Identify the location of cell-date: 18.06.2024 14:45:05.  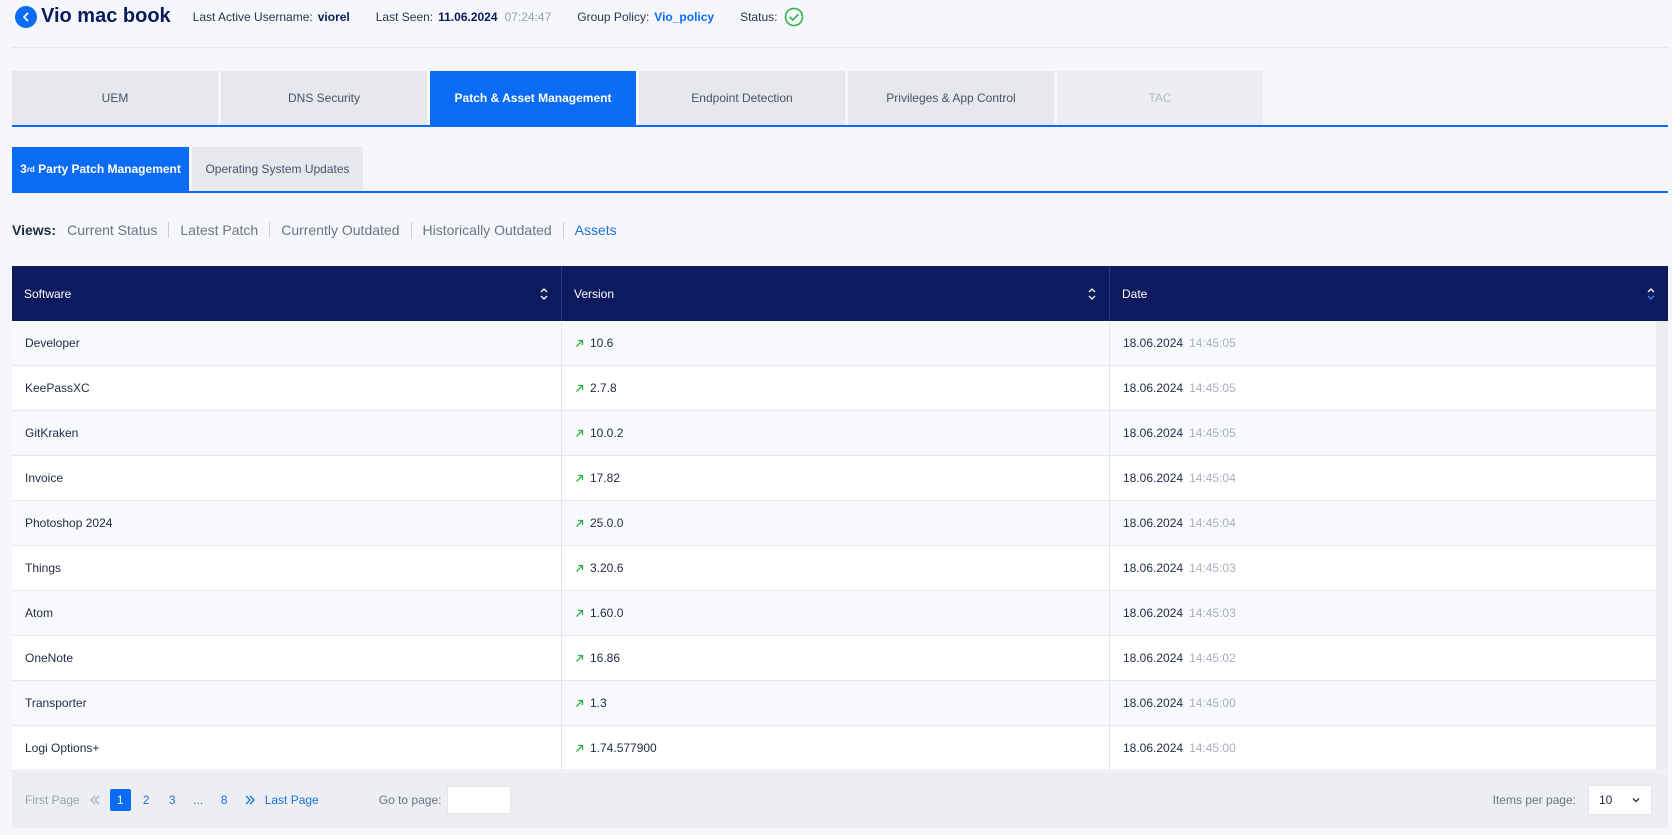
(1383, 343).